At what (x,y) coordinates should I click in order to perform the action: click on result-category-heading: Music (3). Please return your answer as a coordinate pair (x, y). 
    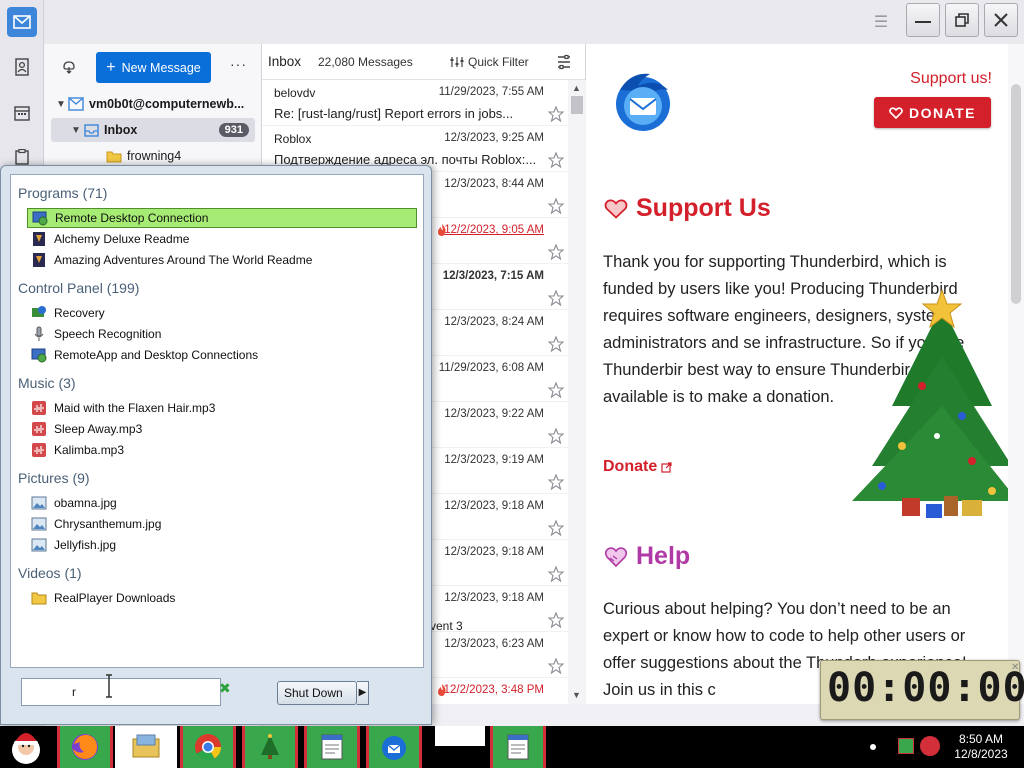
    Looking at the image, I should click on (47, 383).